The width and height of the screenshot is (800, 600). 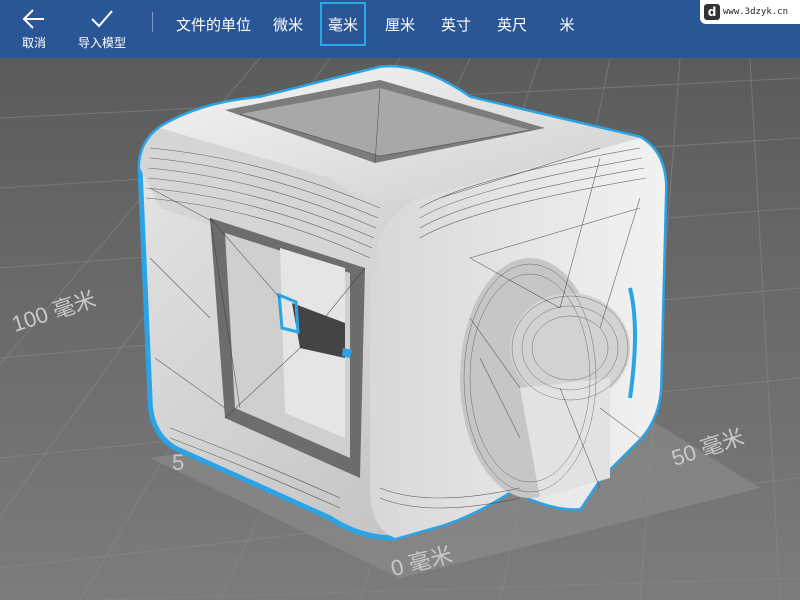 I want to click on watermark-url: www.3dzyk.cn, so click(x=756, y=12).